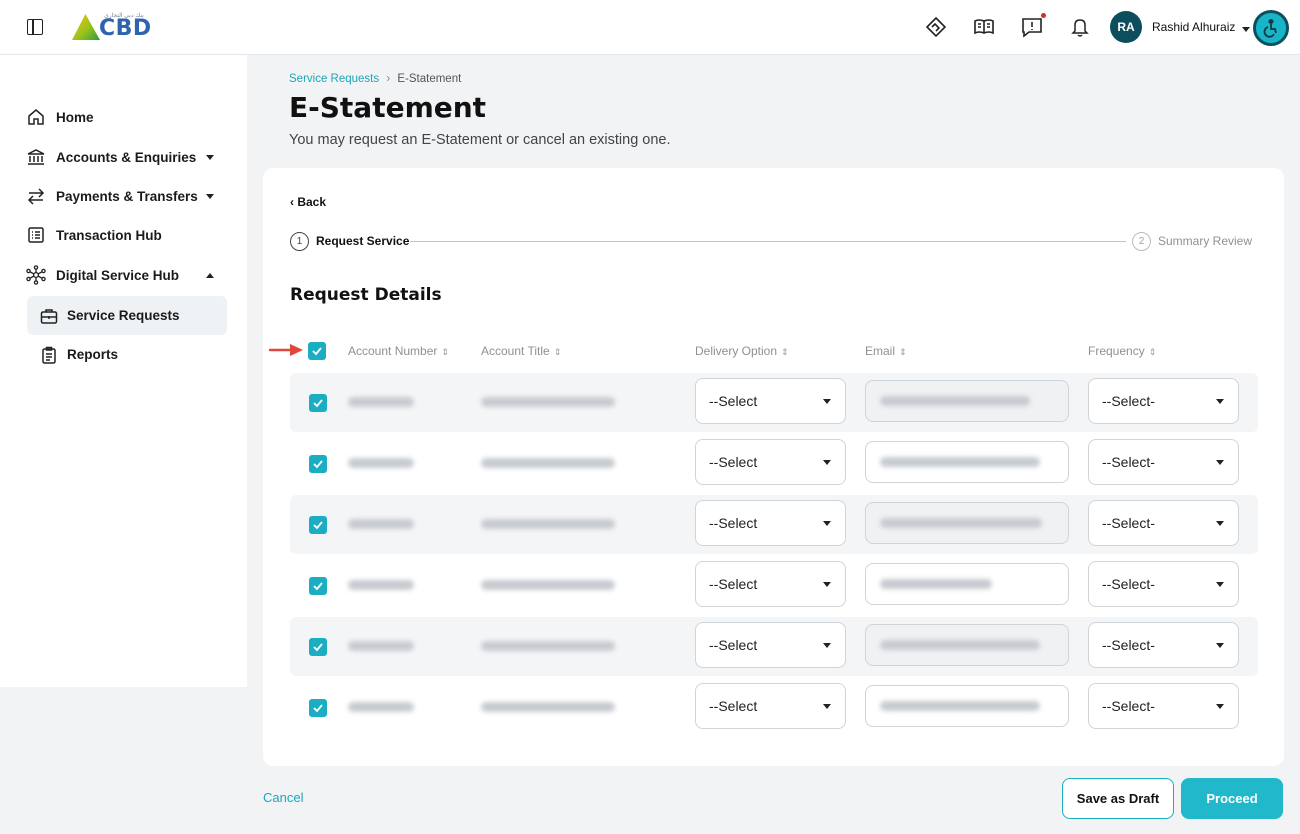 Image resolution: width=1300 pixels, height=834 pixels. Describe the element at coordinates (1193, 27) in the screenshot. I see `user-name: Rashid Alhuraiz` at that location.